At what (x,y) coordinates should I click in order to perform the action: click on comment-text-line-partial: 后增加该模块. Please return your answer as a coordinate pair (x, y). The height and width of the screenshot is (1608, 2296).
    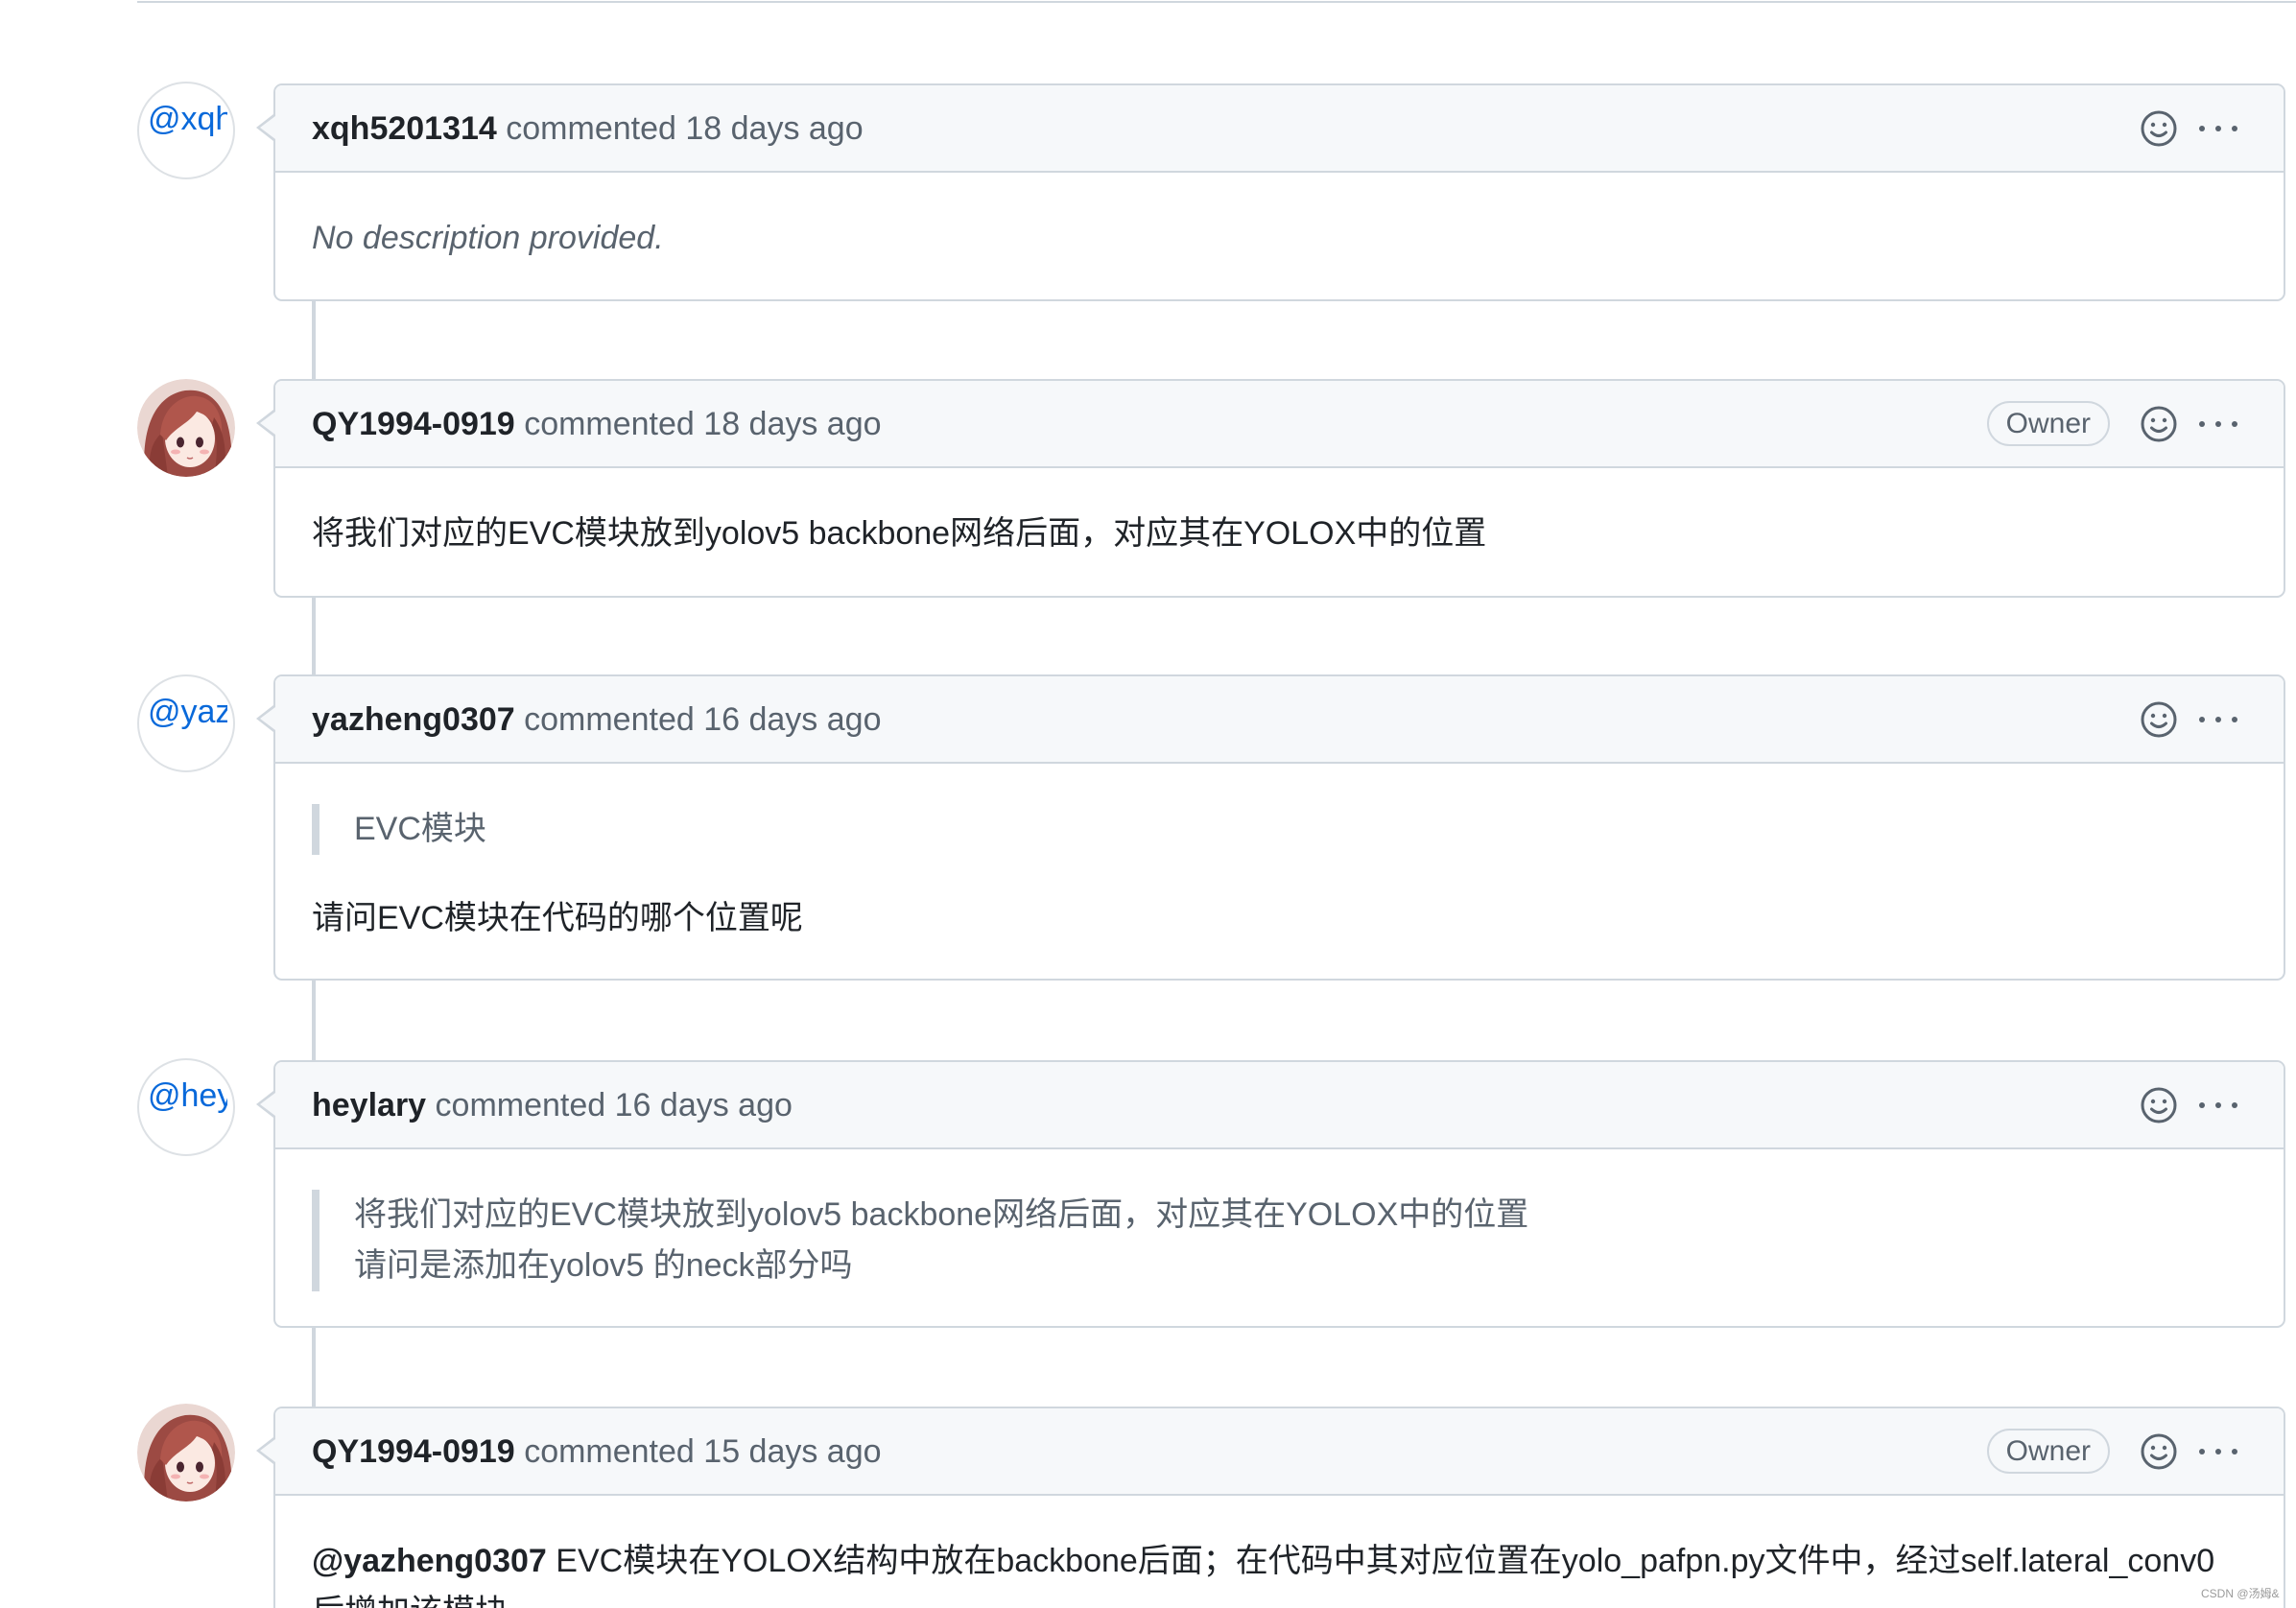
    Looking at the image, I should click on (1279, 1598).